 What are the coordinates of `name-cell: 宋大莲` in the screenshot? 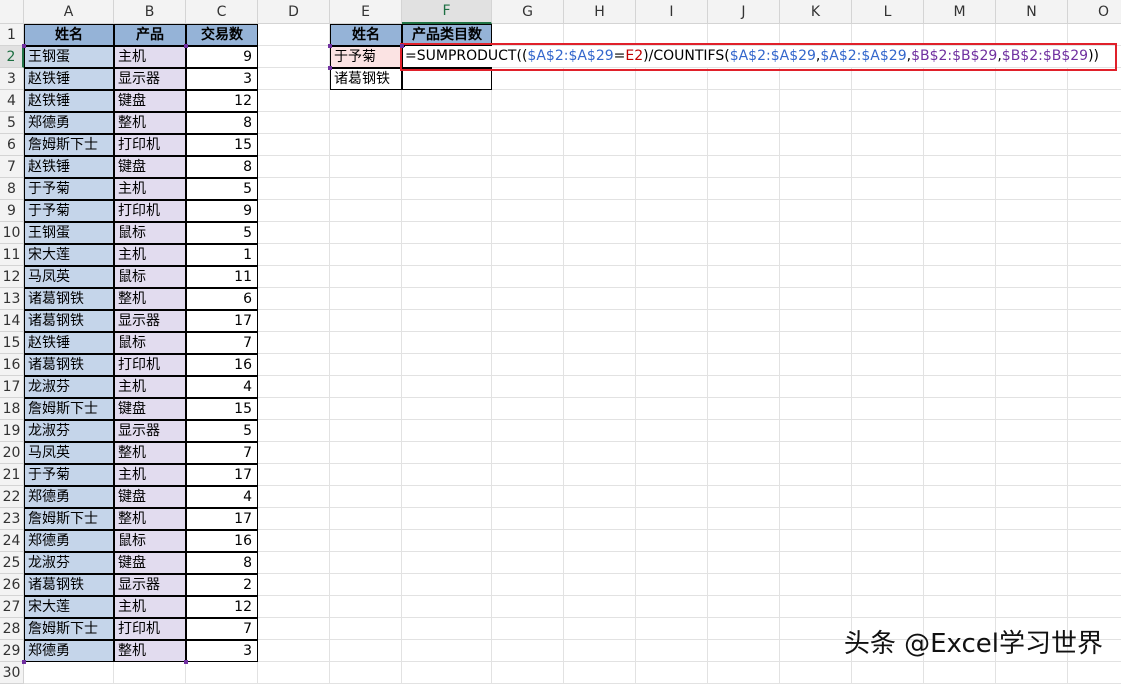 It's located at (69, 255).